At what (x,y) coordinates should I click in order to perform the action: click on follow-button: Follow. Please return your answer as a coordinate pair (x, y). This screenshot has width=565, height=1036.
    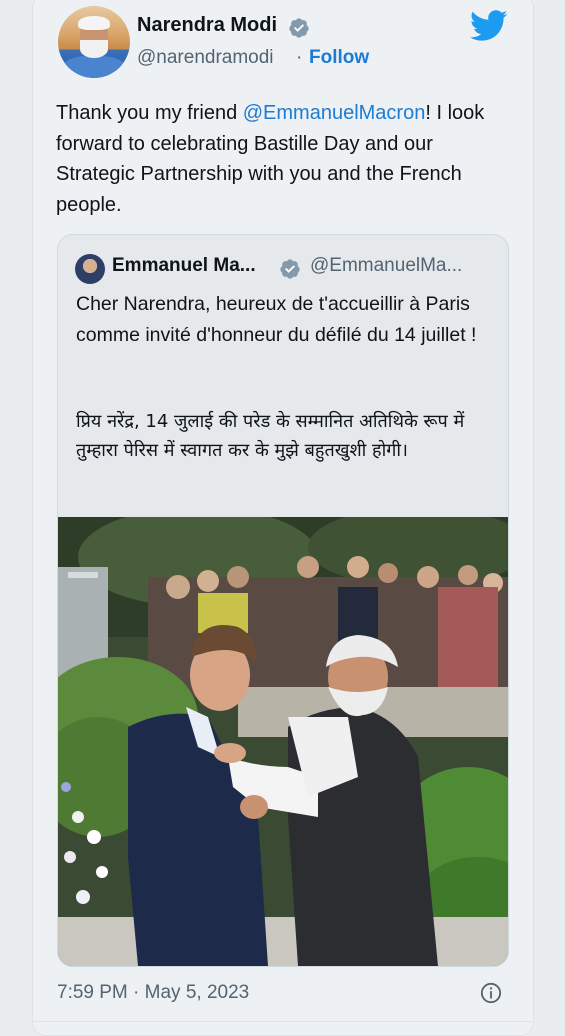
    Looking at the image, I should click on (339, 58).